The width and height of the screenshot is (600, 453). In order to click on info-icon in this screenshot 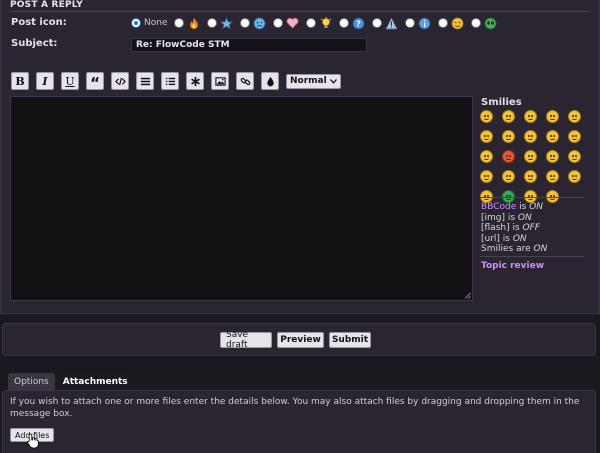, I will do `click(424, 23)`.